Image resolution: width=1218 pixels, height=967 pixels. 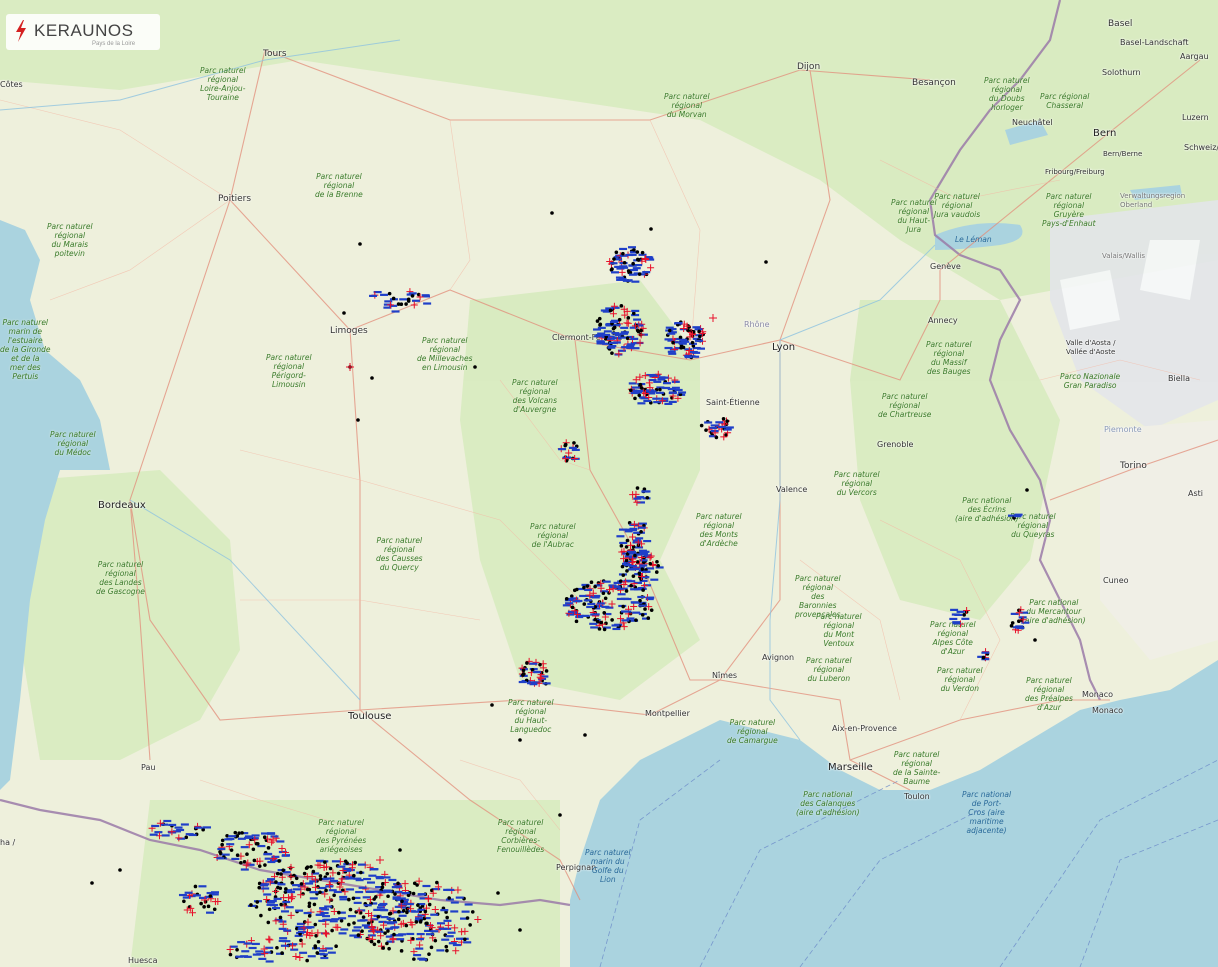 What do you see at coordinates (1123, 154) in the screenshot?
I see `city-label: Bern/Berne` at bounding box center [1123, 154].